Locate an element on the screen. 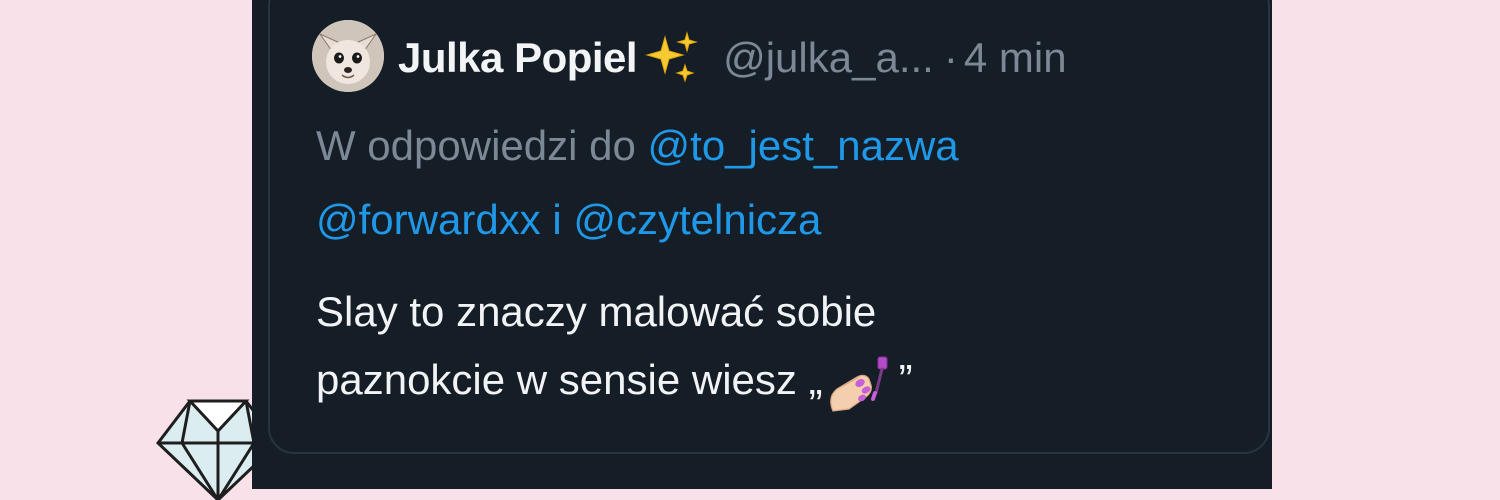 Image resolution: width=1500 pixels, height=500 pixels. mention-link: @forwardxx is located at coordinates (428, 219).